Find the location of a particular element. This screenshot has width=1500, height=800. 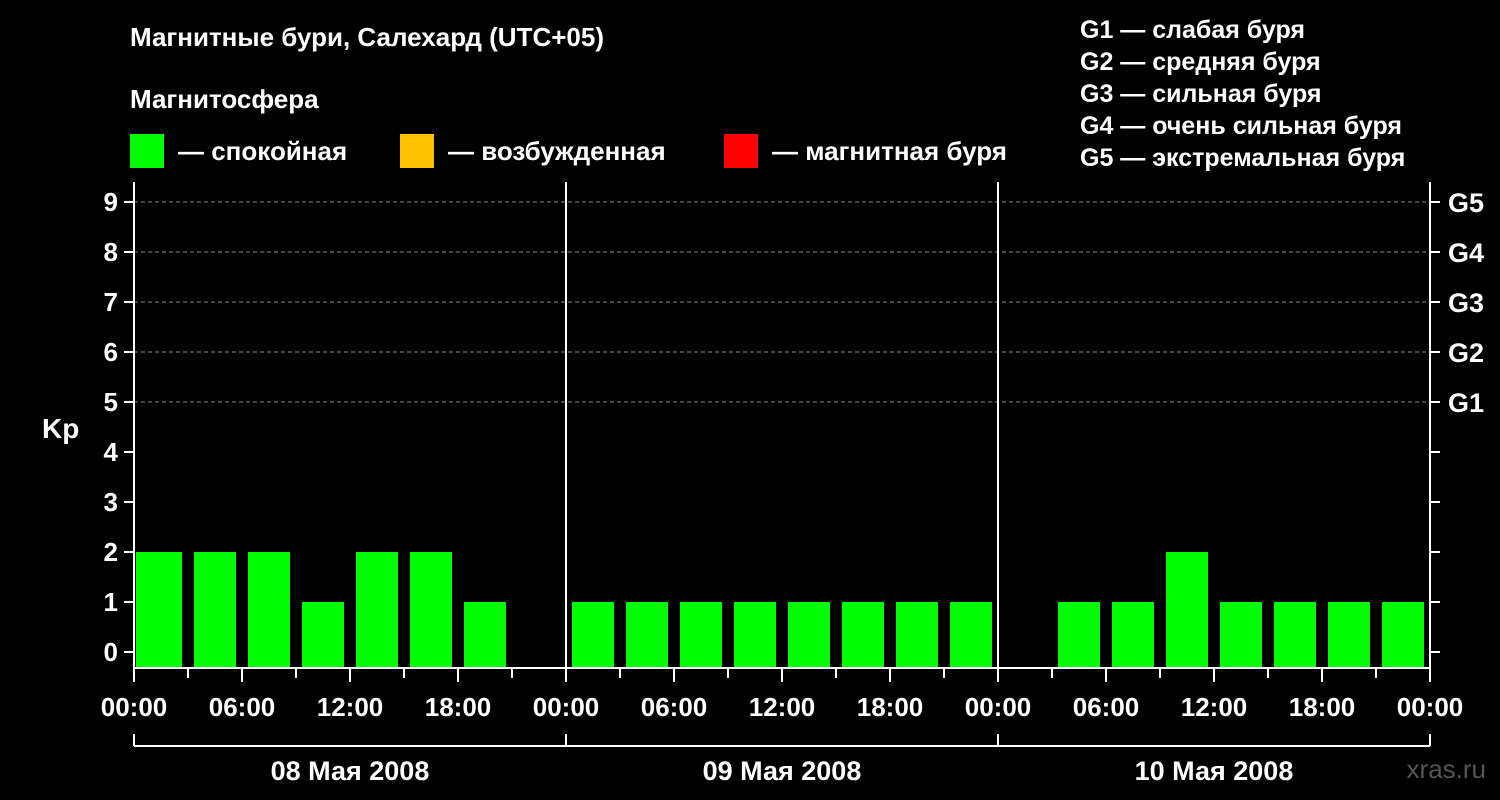

g-axis-label: G1 is located at coordinates (1466, 403).